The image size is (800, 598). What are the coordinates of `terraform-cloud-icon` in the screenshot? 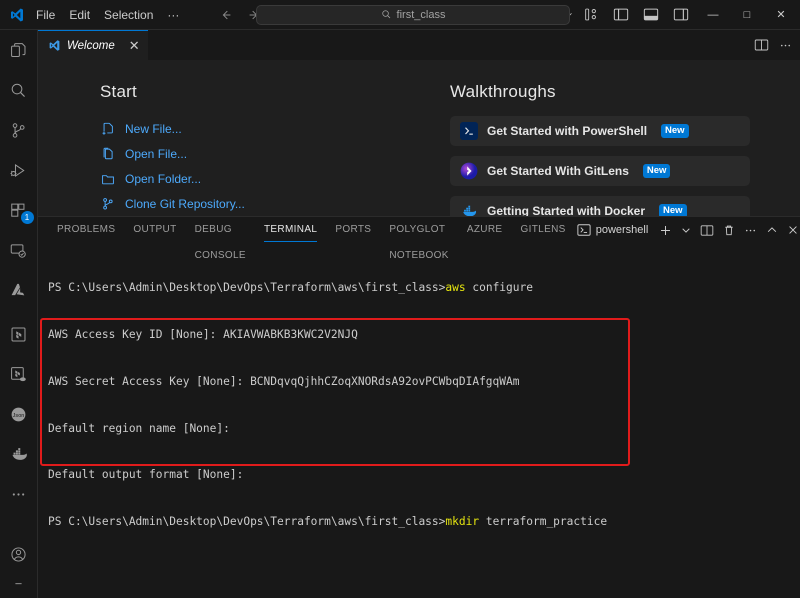 It's located at (18, 374).